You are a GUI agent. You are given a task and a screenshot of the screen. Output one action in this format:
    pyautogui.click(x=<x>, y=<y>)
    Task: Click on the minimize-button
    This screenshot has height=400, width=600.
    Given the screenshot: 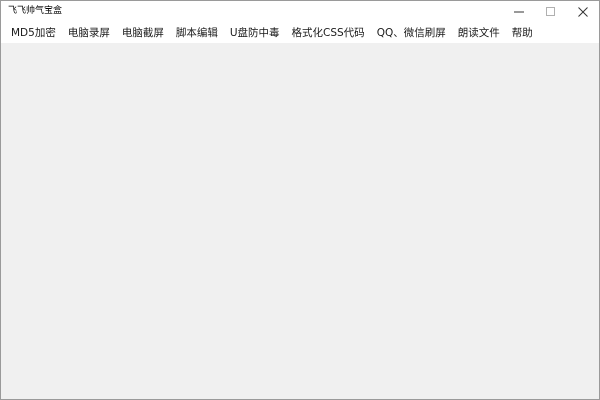 What is the action you would take?
    pyautogui.click(x=519, y=12)
    